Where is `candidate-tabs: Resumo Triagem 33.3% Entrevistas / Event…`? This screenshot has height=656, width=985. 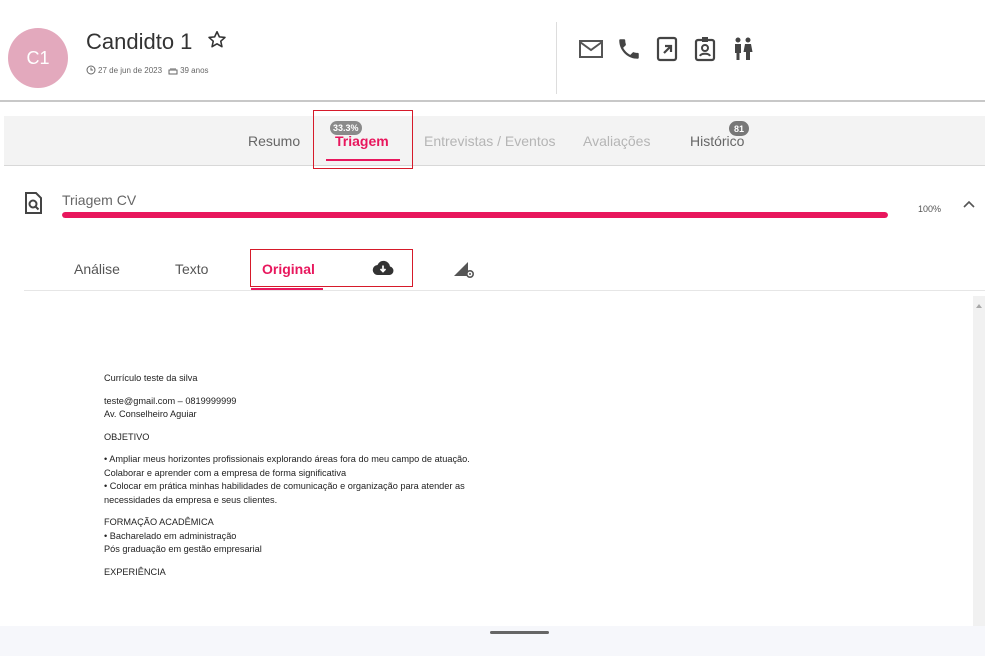
candidate-tabs: Resumo Triagem 33.3% Entrevistas / Event… is located at coordinates (494, 141).